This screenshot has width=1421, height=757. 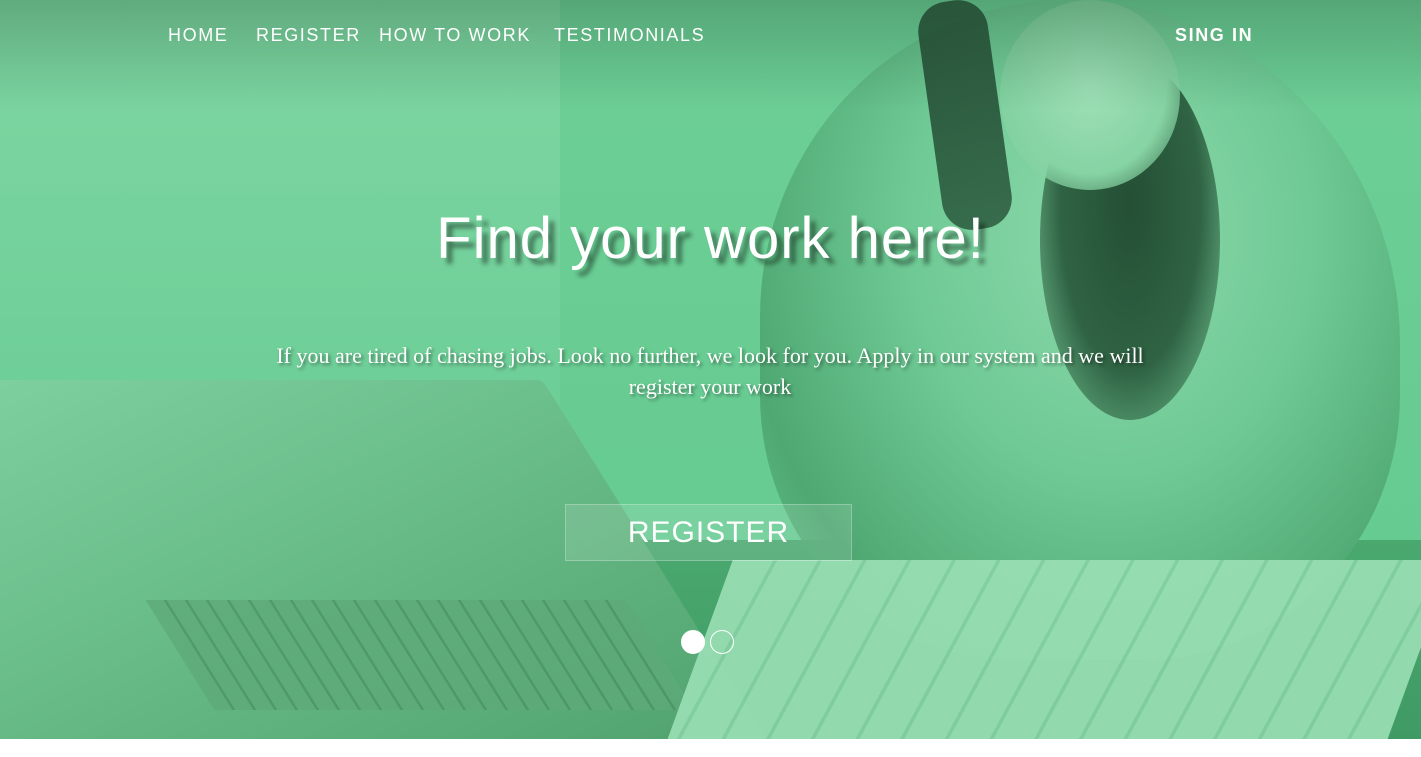 What do you see at coordinates (455, 35) in the screenshot?
I see `nav-item-how-to-work: HOW TO WORK` at bounding box center [455, 35].